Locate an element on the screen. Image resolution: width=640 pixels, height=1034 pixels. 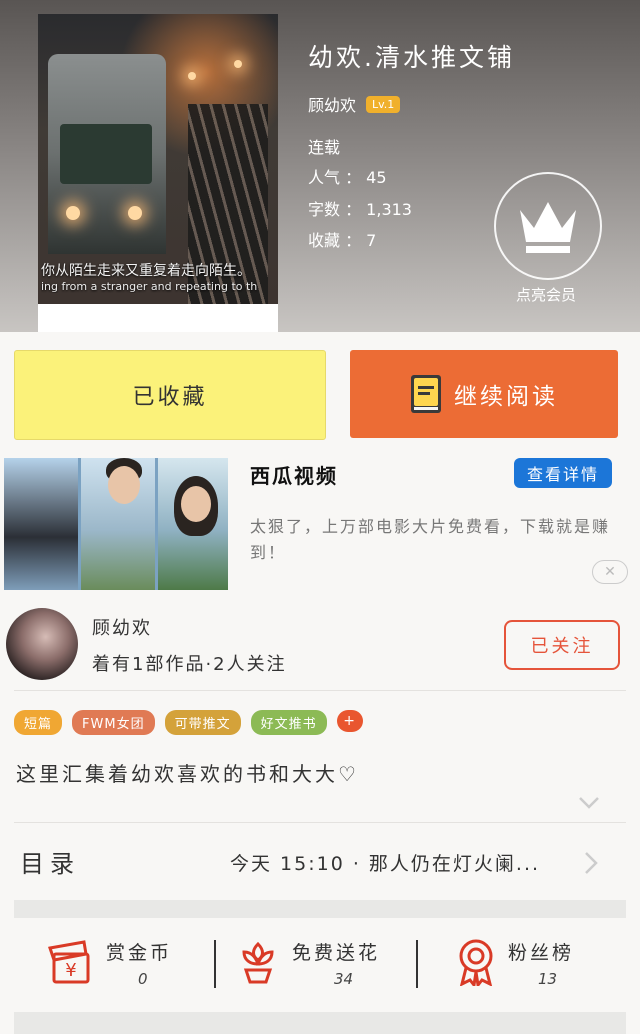
coins-value: 0 is located at coordinates (143, 979).